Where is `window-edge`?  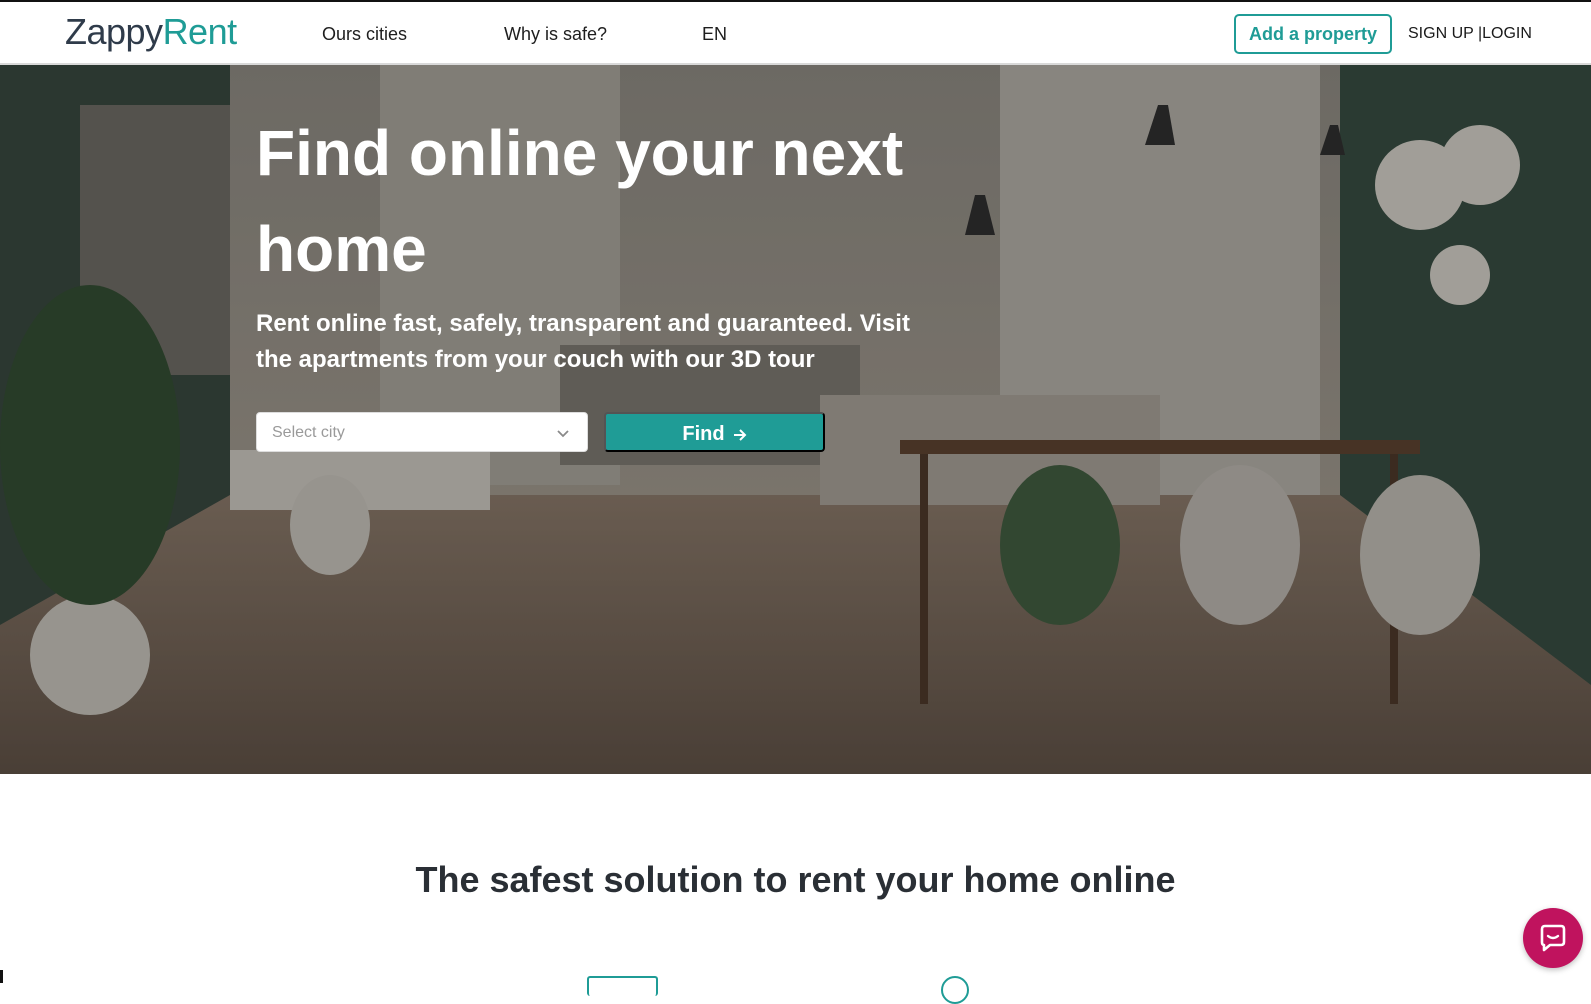
window-edge is located at coordinates (1, 976).